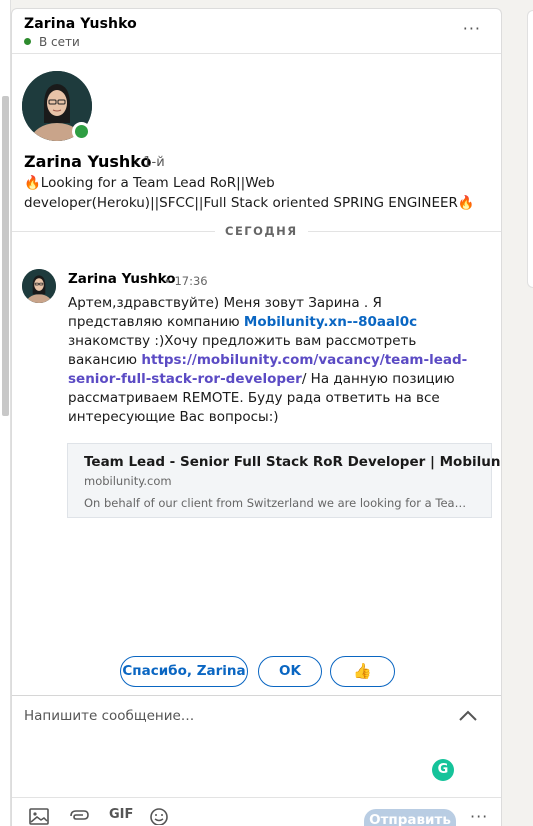  Describe the element at coordinates (122, 279) in the screenshot. I see `message-author: Zarina Yushko` at that location.